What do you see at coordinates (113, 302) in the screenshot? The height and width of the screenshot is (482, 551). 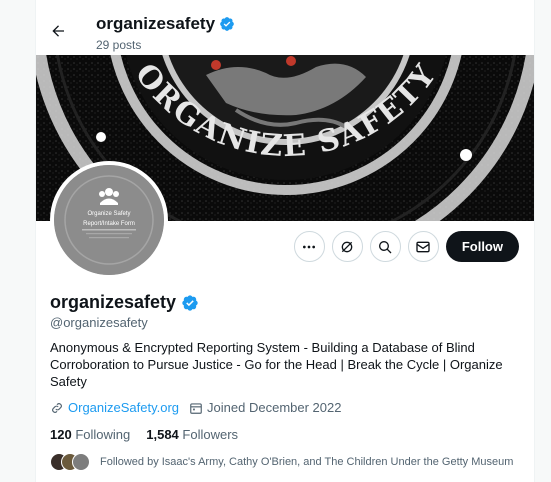 I see `display-name: organizesafety` at bounding box center [113, 302].